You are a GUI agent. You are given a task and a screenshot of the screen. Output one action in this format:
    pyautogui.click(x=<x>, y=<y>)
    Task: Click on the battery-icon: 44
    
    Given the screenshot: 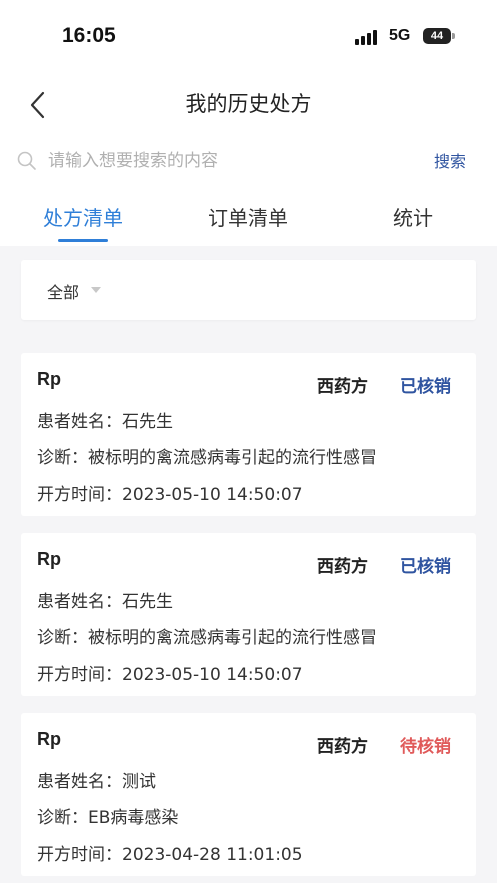 What is the action you would take?
    pyautogui.click(x=437, y=36)
    